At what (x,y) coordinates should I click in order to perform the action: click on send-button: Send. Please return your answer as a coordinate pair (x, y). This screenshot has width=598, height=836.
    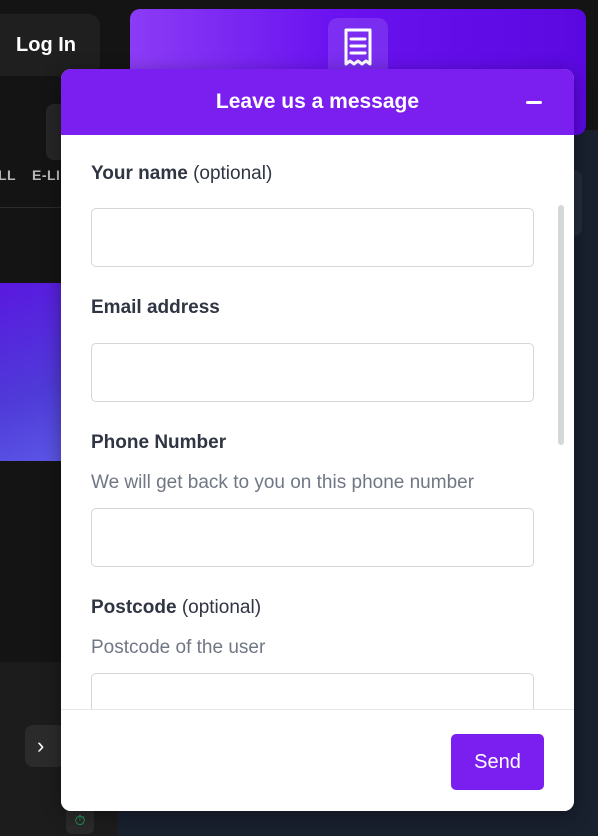
    Looking at the image, I should click on (497, 762).